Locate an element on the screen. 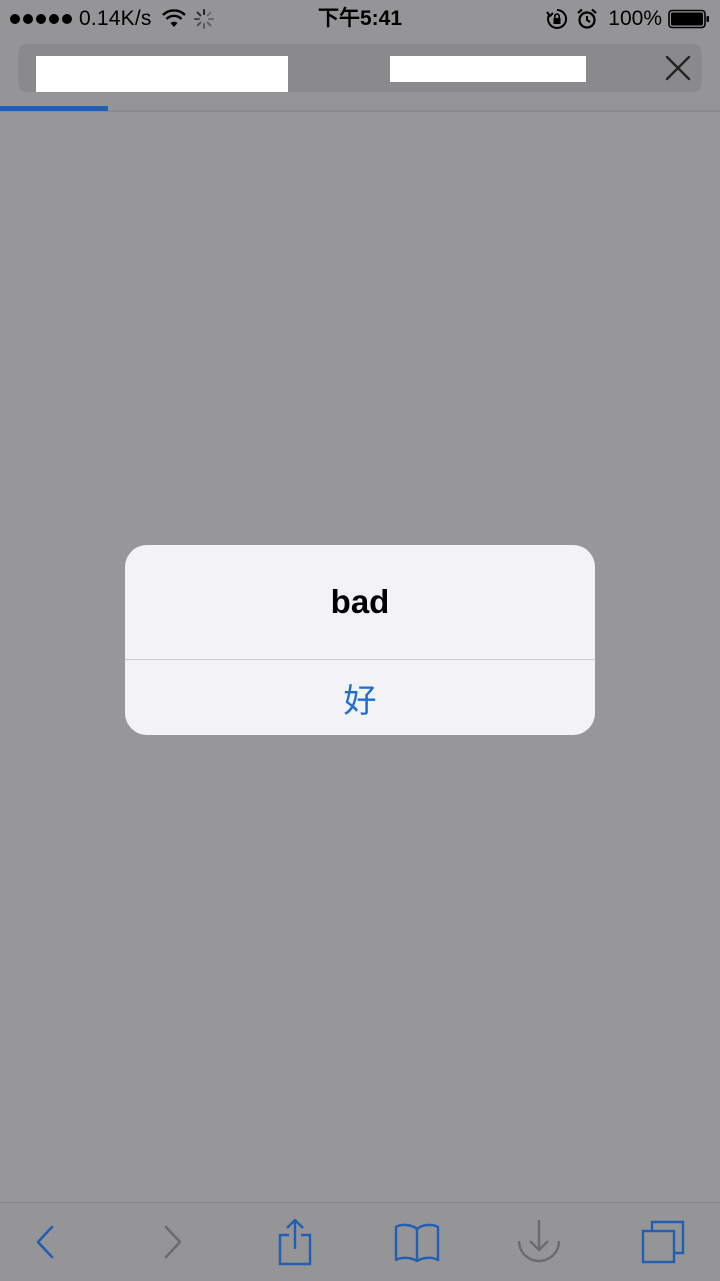 The width and height of the screenshot is (720, 1281). alert-title: bad is located at coordinates (360, 601).